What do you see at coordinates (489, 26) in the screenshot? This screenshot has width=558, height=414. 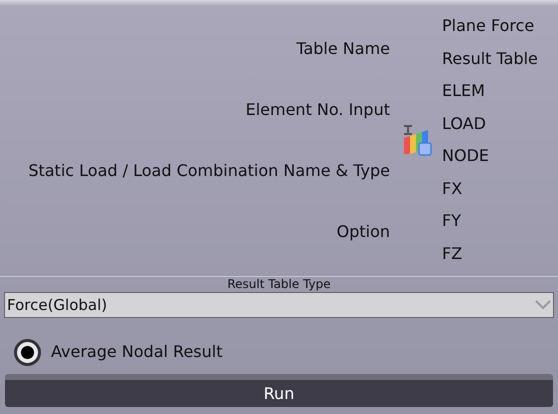 I see `field-value: Plane Force` at bounding box center [489, 26].